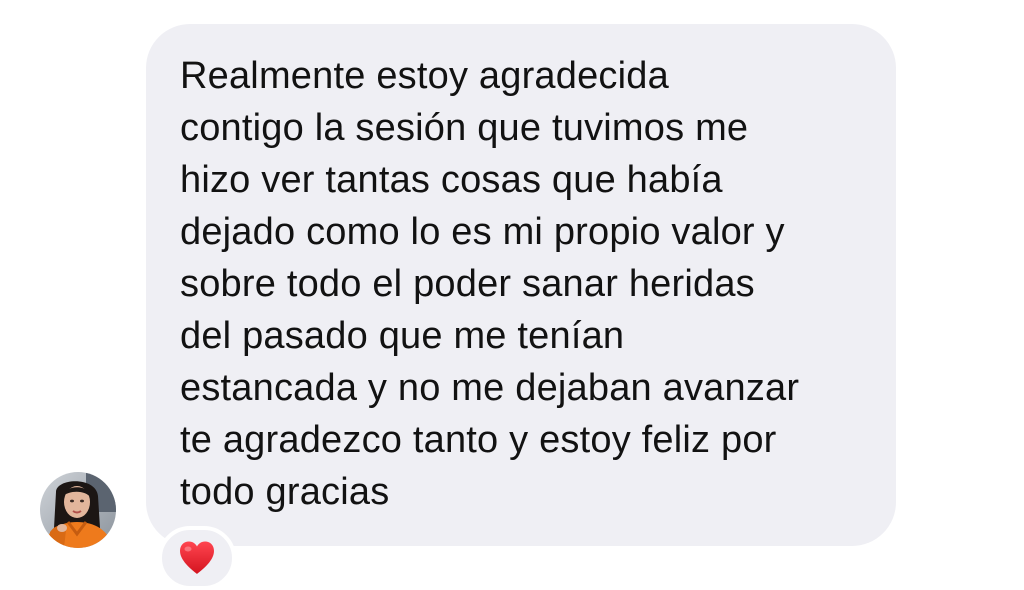 This screenshot has height=590, width=1024. I want to click on profile-photo-avatar-icon, so click(78, 510).